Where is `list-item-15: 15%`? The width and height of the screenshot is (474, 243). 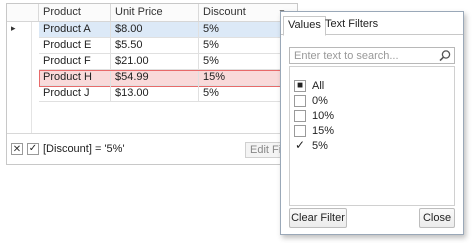 list-item-15: 15% is located at coordinates (369, 131).